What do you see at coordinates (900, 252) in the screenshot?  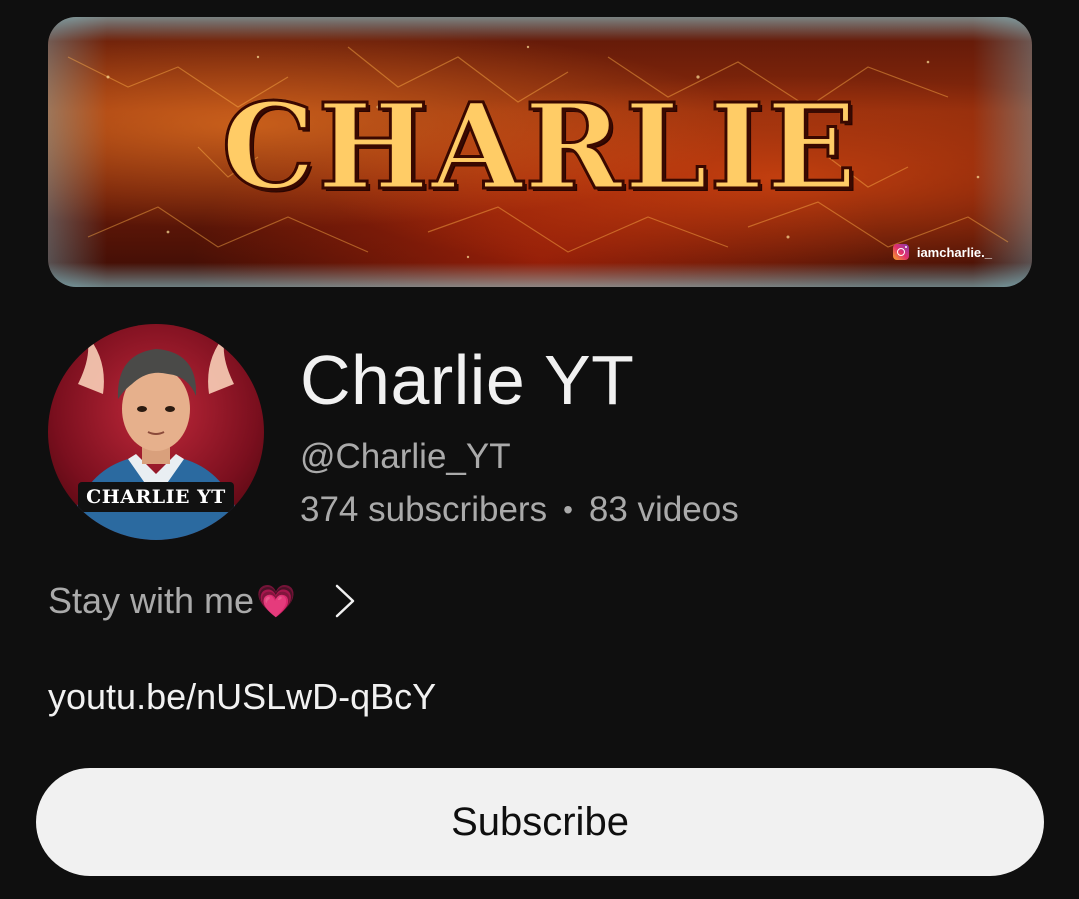 I see `instagram-icon` at bounding box center [900, 252].